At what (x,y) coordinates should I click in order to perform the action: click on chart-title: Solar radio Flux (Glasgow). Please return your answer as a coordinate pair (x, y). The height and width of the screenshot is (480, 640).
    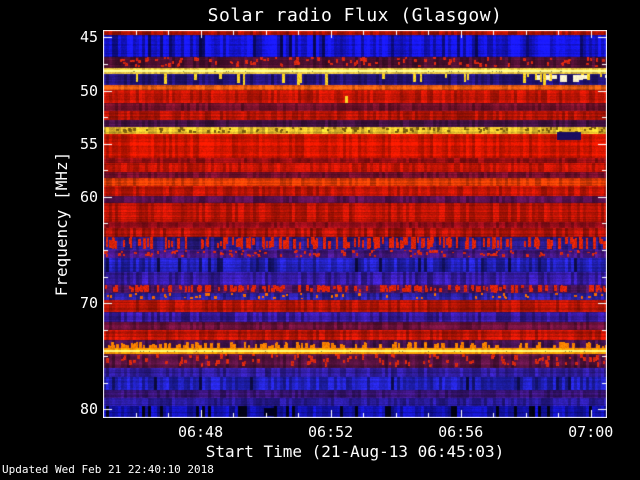
    Looking at the image, I should click on (355, 15).